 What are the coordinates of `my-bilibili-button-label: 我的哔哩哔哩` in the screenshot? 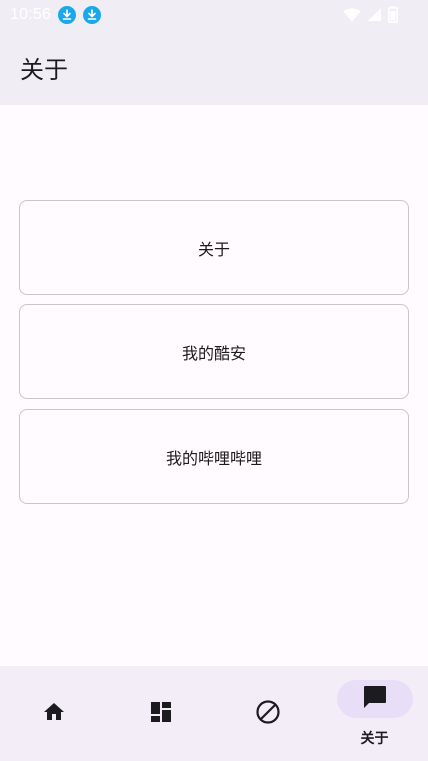 It's located at (213, 458).